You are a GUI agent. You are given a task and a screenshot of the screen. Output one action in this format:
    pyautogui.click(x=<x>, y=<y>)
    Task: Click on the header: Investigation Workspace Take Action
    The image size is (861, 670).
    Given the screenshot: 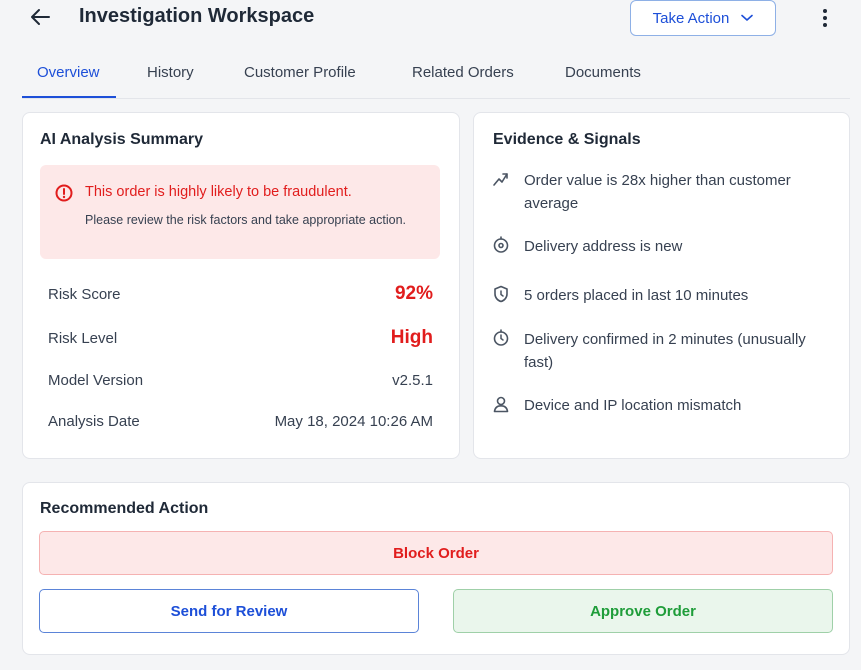 What is the action you would take?
    pyautogui.click(x=430, y=22)
    